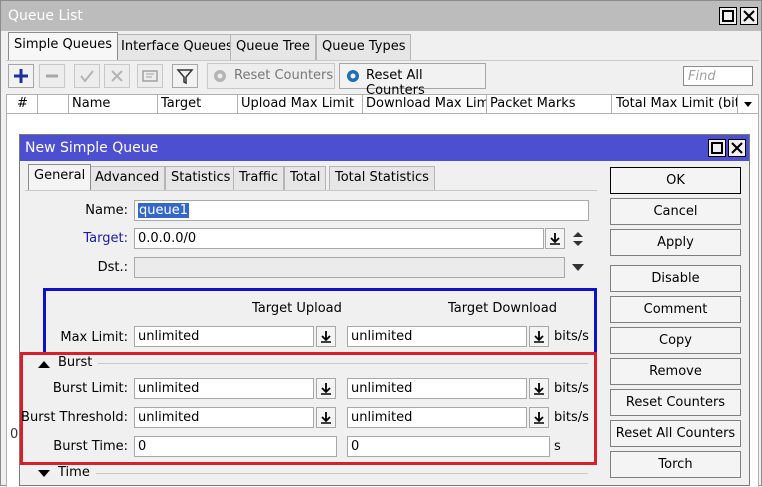  Describe the element at coordinates (127, 178) in the screenshot. I see `dialog-tab-advanced: Advanced` at that location.